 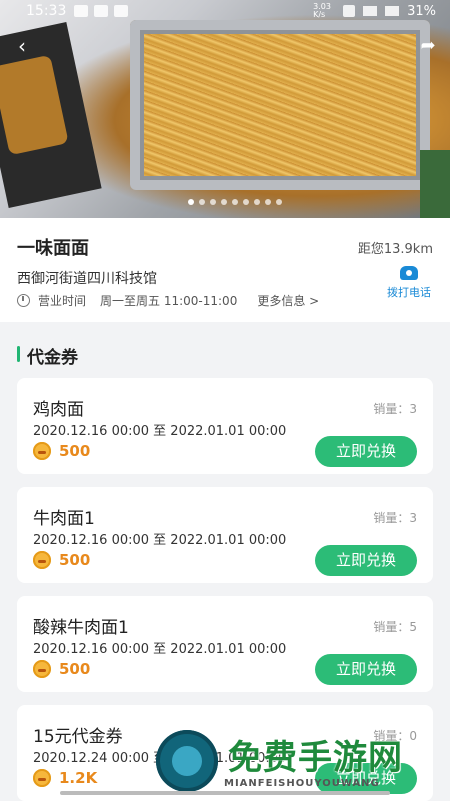 I want to click on battery-level: 31%, so click(x=421, y=11).